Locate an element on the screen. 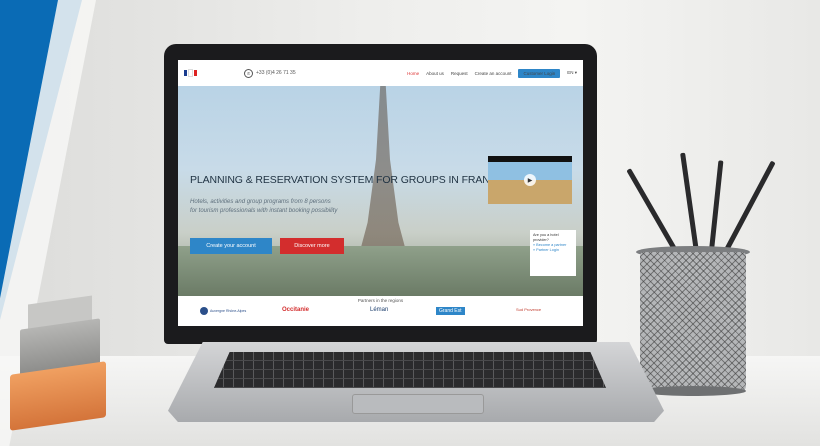 This screenshot has width=820, height=446. customer-login-button: Customer Login is located at coordinates (539, 73).